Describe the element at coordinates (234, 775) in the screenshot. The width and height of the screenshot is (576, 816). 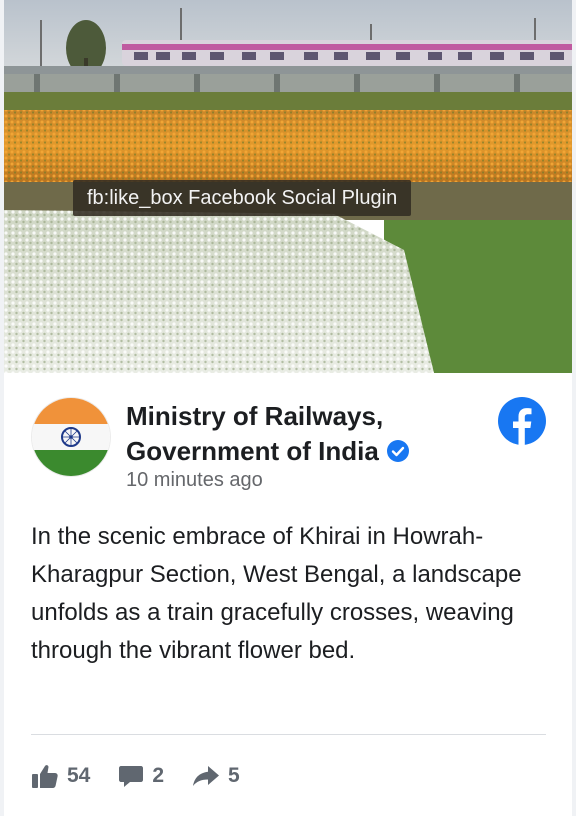
I see `share-count: 5` at that location.